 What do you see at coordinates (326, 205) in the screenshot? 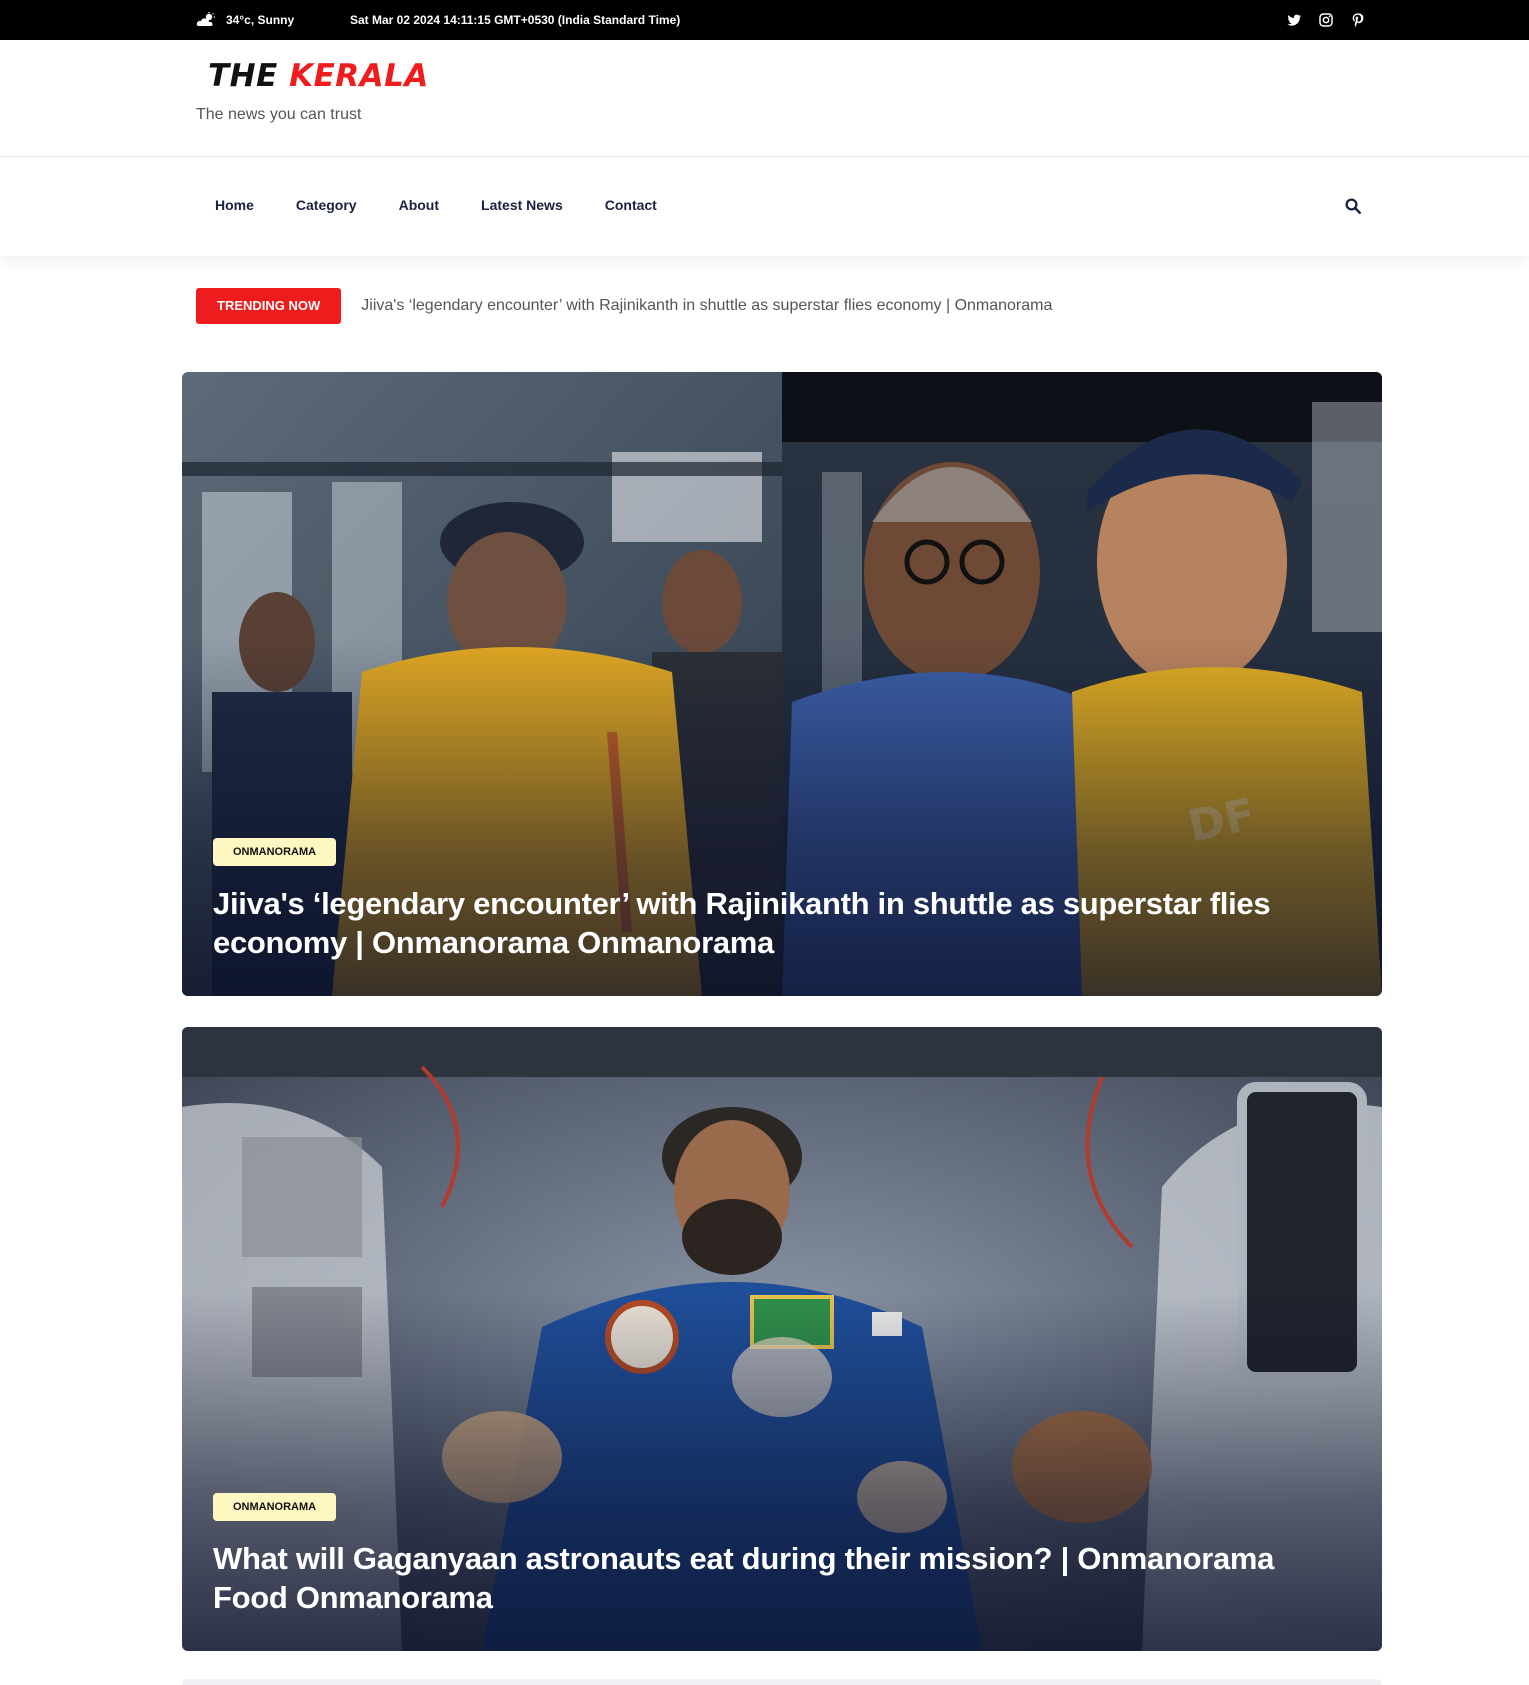
I see `nav-item-category: Category` at bounding box center [326, 205].